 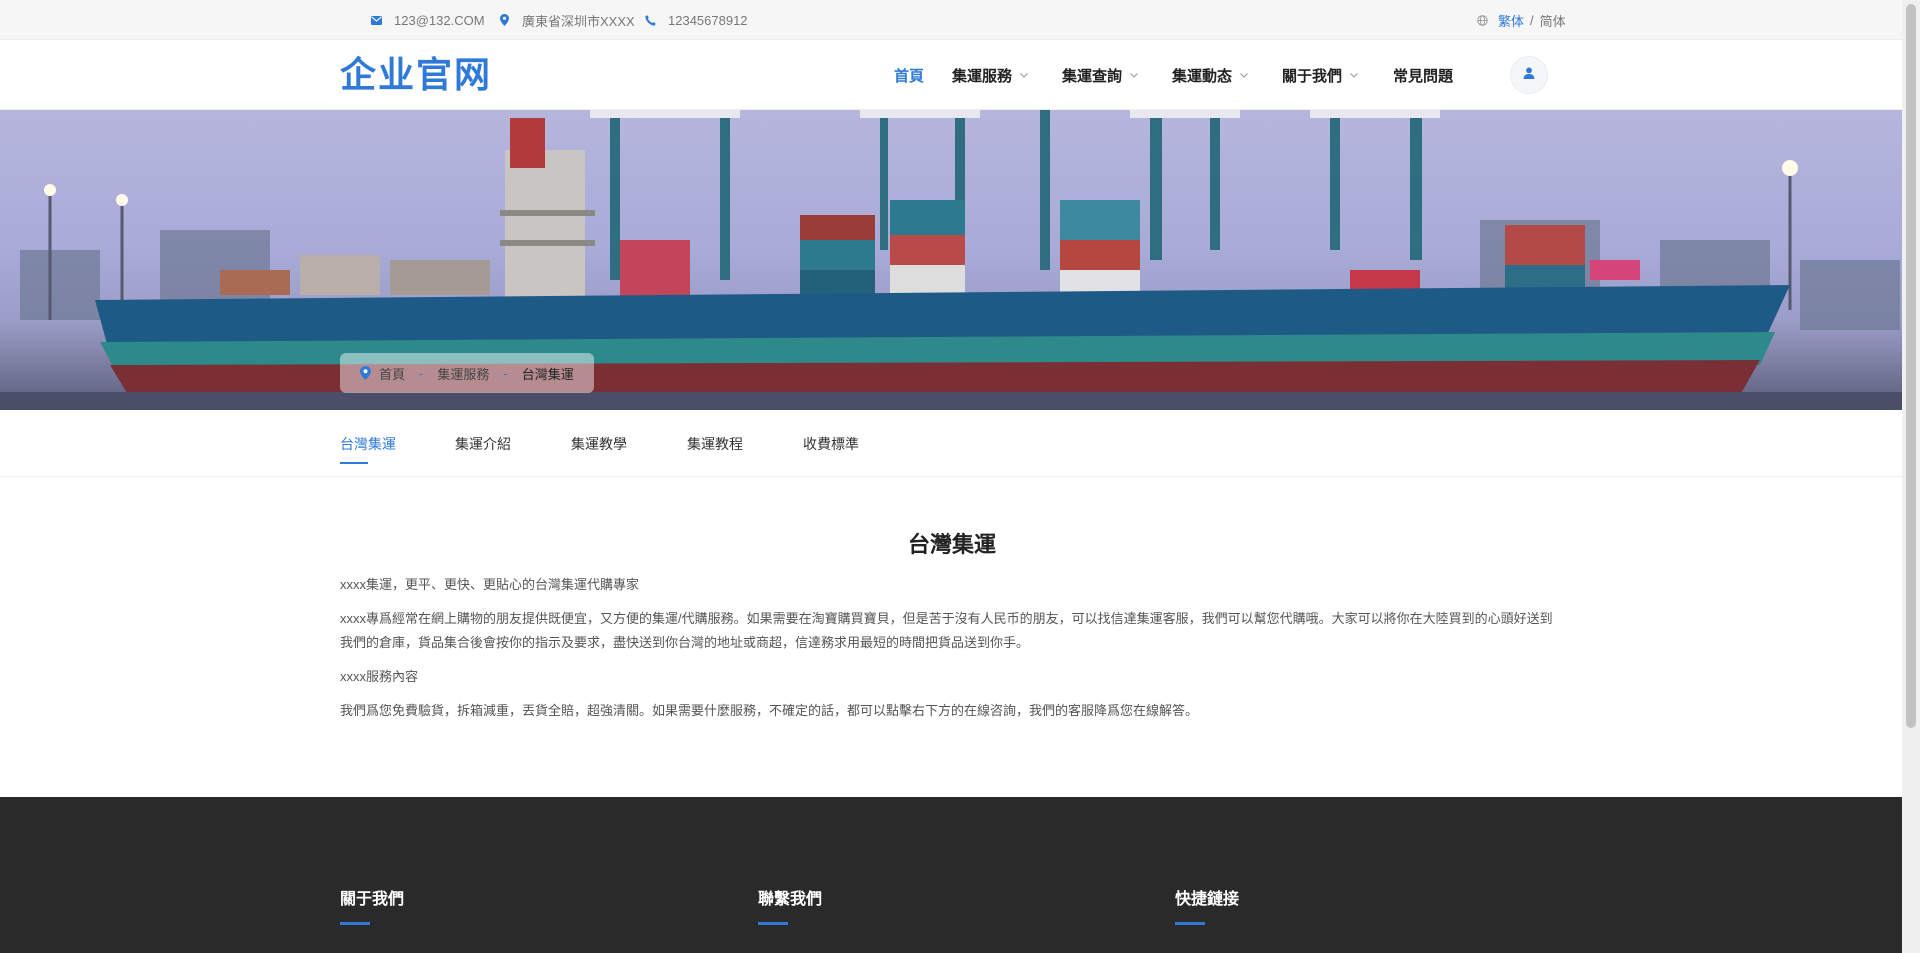 I want to click on footer-about-heading: 關于我們, so click(x=372, y=899).